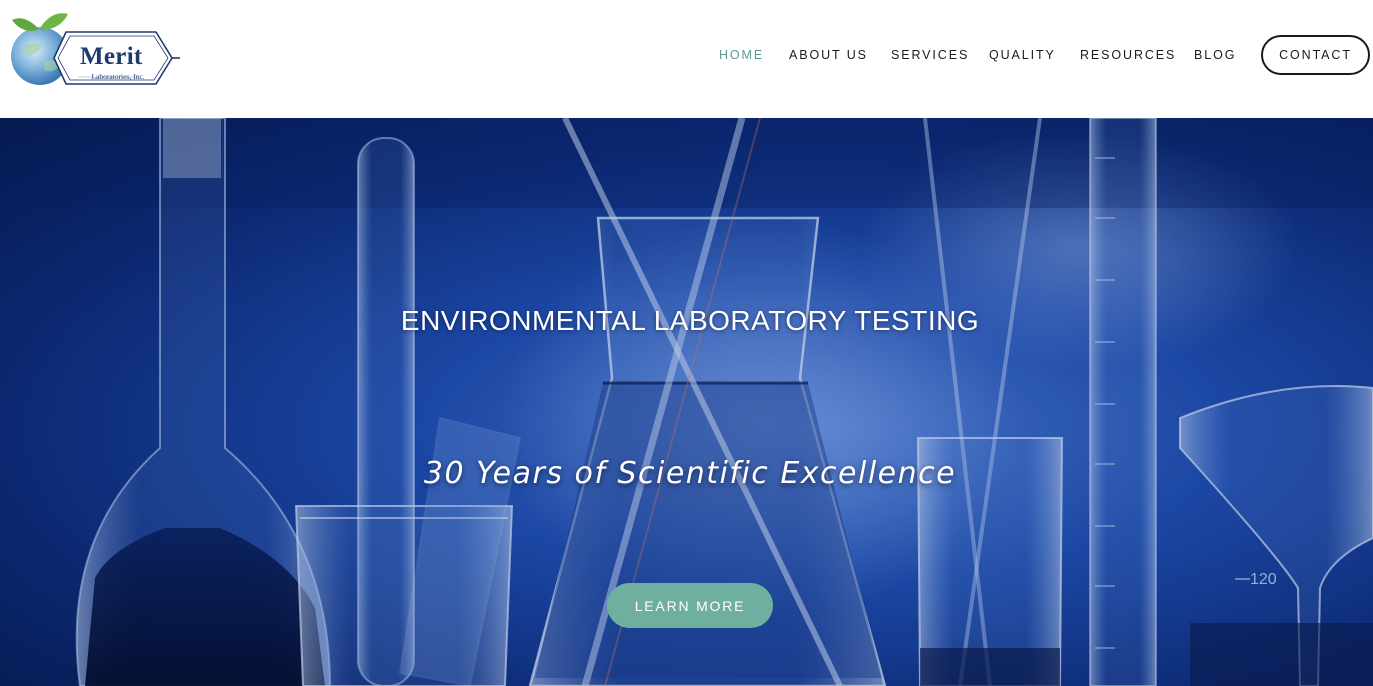  Describe the element at coordinates (828, 55) in the screenshot. I see `nav-item-about-us: ABOUT US` at that location.